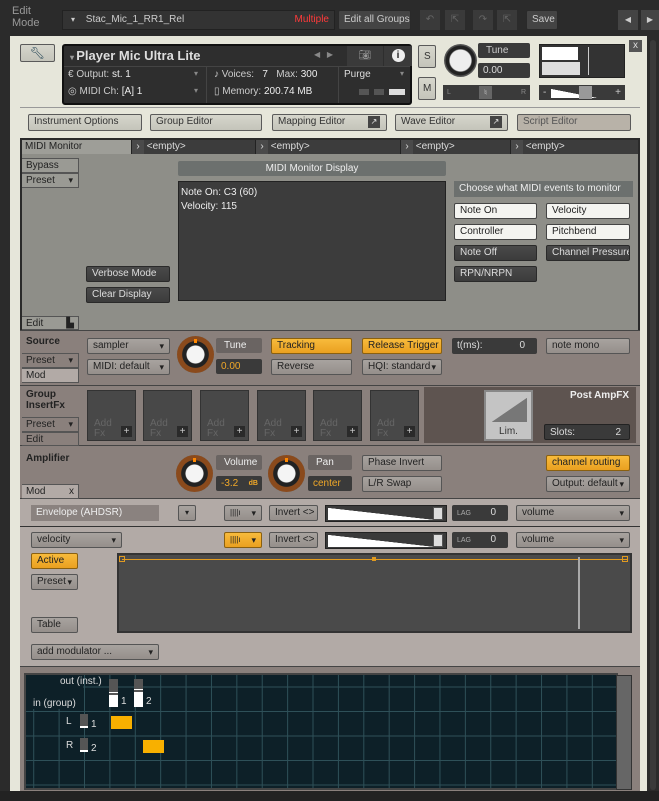 This screenshot has height=801, width=659. What do you see at coordinates (85, 122) in the screenshot?
I see `instrument-options-button: Instrument Options` at bounding box center [85, 122].